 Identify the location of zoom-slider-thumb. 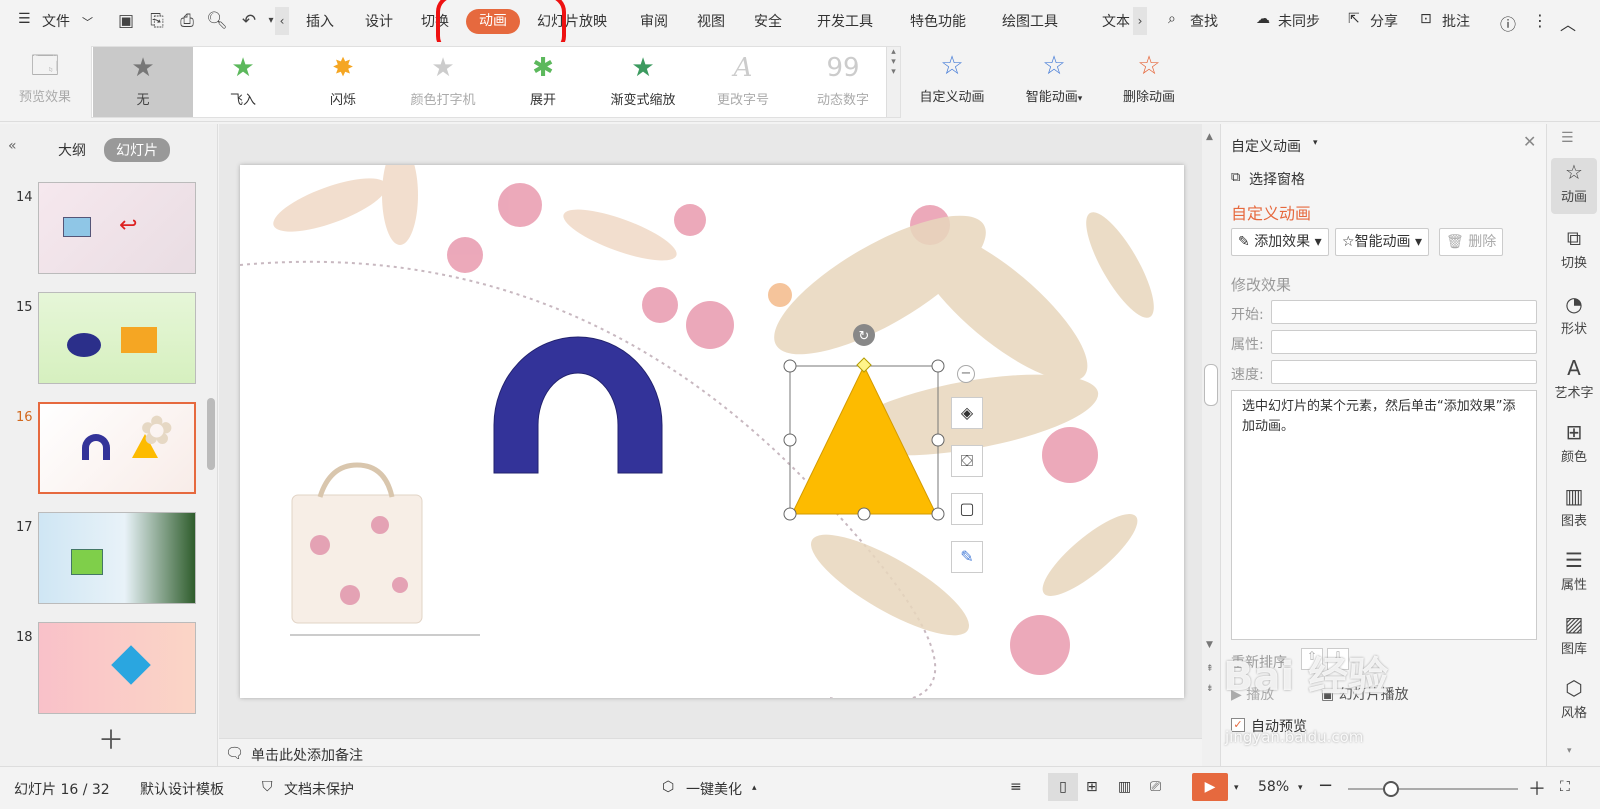
(1391, 789).